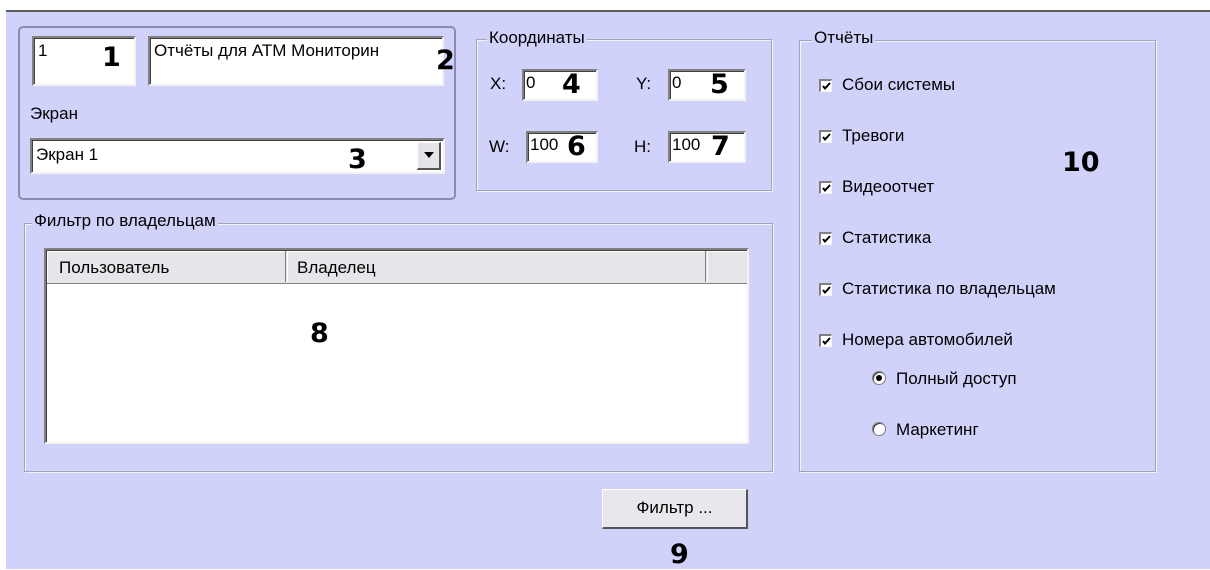 This screenshot has height=570, width=1210. Describe the element at coordinates (560, 85) in the screenshot. I see `x-field: 0` at that location.